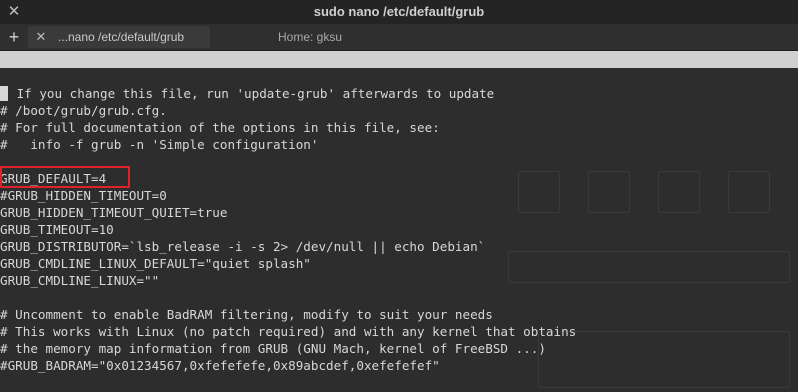  I want to click on new-tab-icon: +, so click(14, 37).